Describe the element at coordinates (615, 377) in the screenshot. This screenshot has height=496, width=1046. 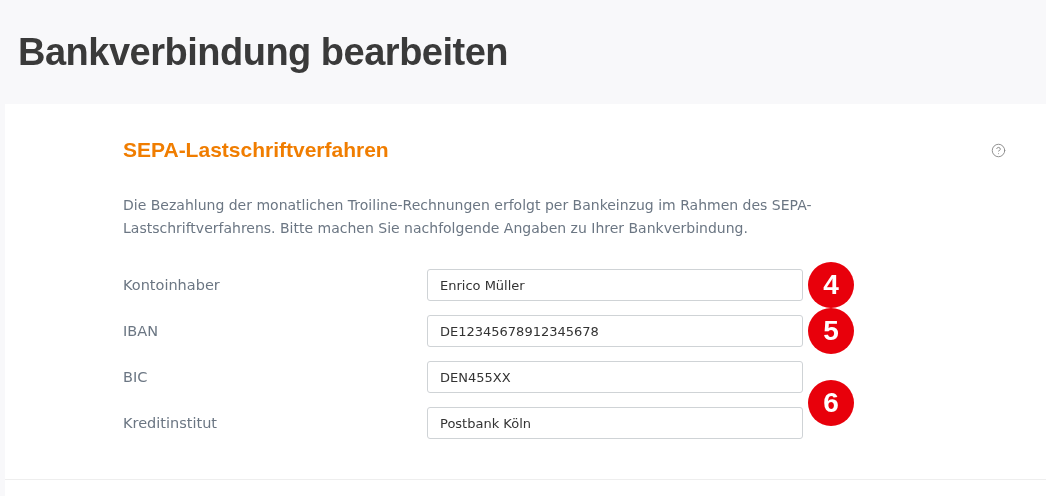
I see `text-field: DEN455XX` at that location.